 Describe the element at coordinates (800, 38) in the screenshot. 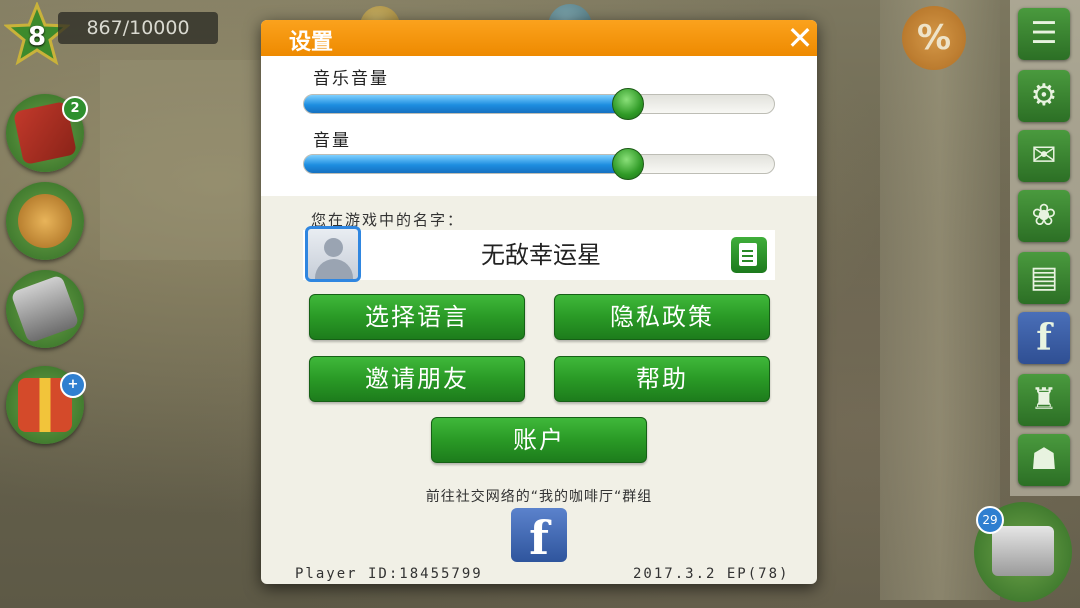

I see `close-button: ✕` at that location.